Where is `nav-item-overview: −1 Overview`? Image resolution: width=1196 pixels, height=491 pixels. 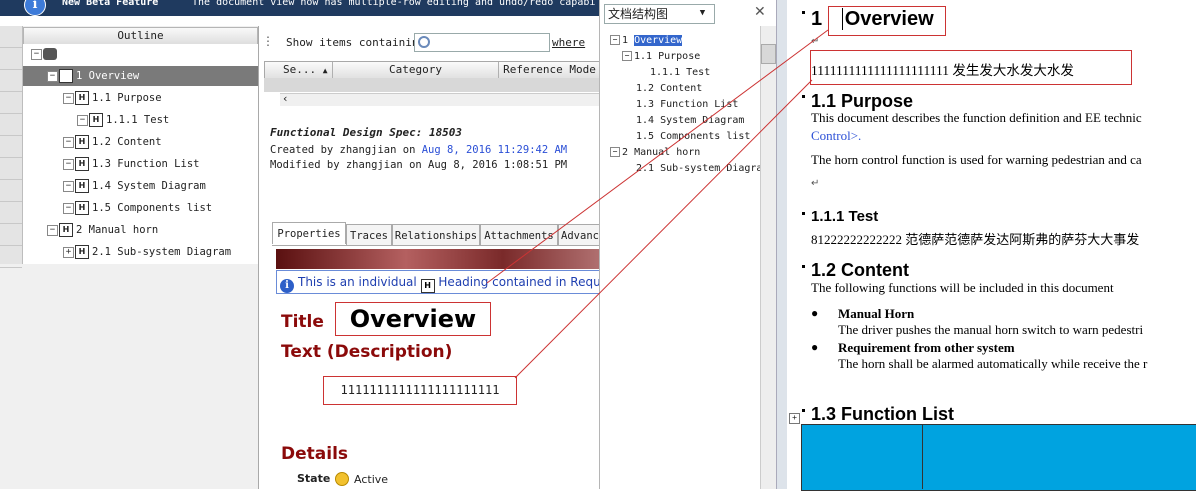
nav-item-overview: −1 Overview is located at coordinates (646, 41).